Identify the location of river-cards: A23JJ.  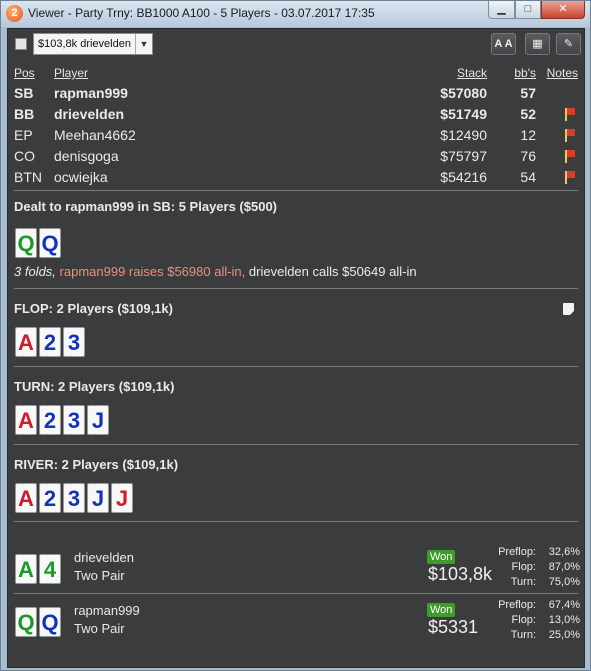
(74, 498).